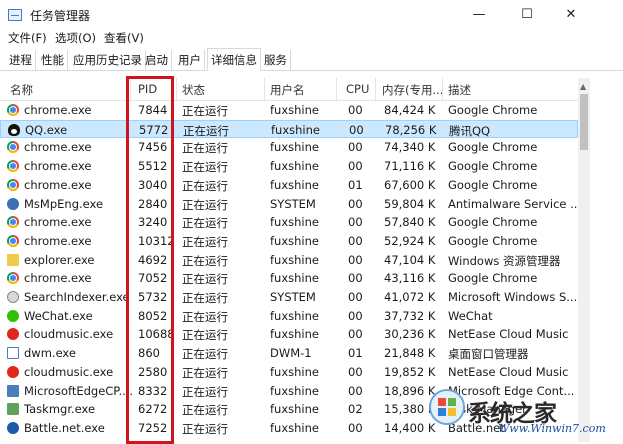  I want to click on tab-users: 用户, so click(190, 60).